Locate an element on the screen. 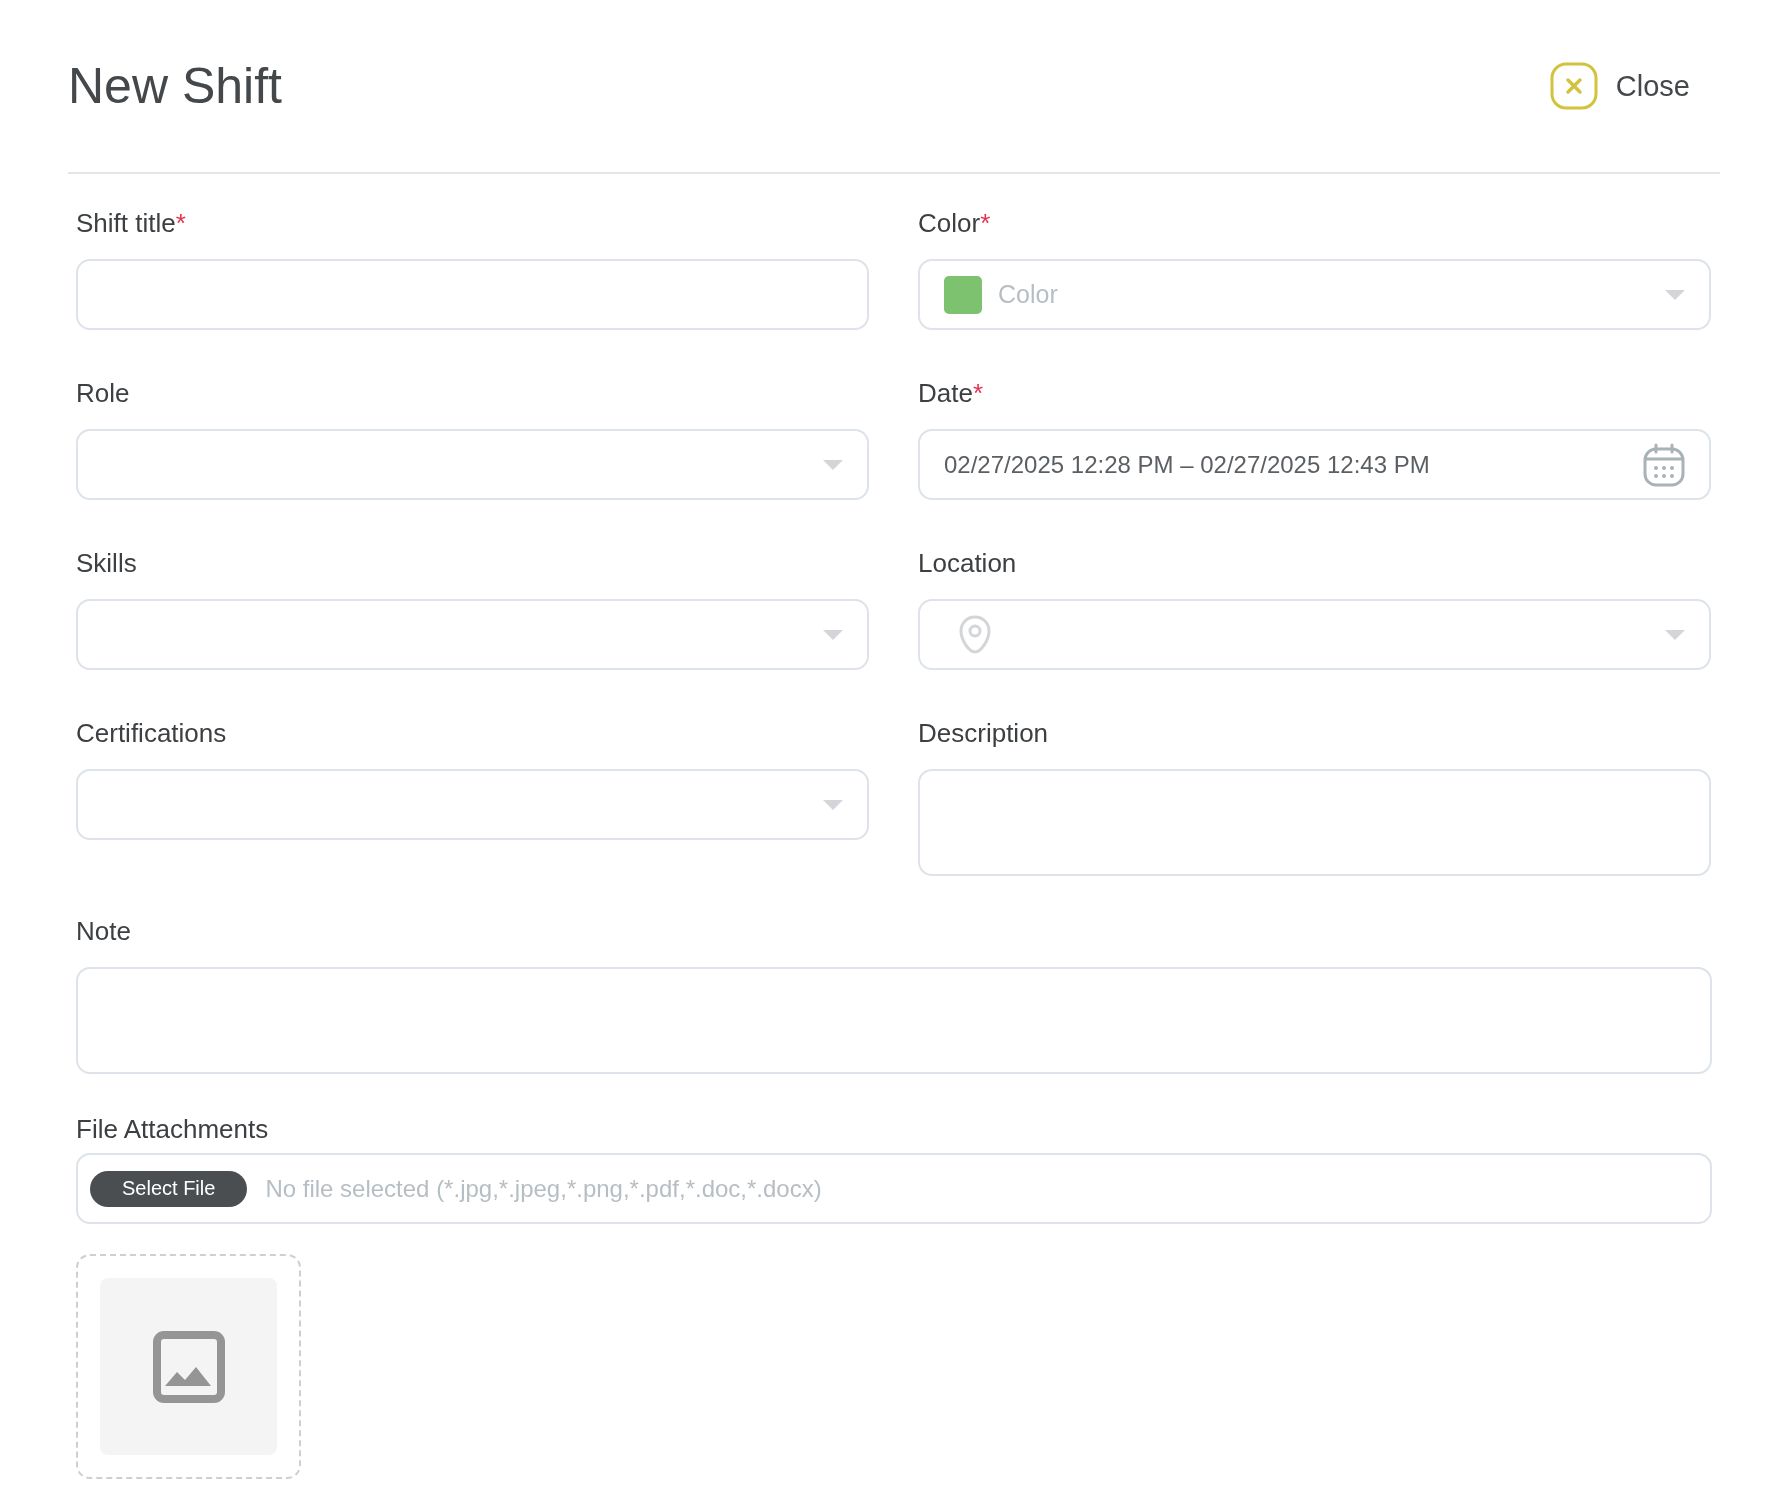 The height and width of the screenshot is (1504, 1778). location-dropdown is located at coordinates (1314, 634).